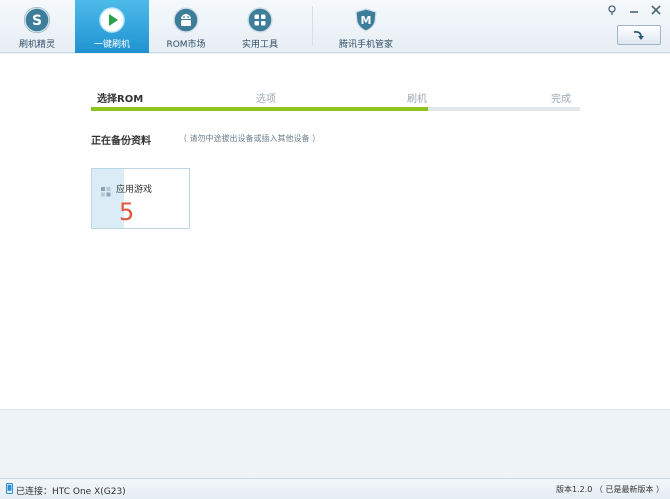  What do you see at coordinates (111, 45) in the screenshot?
I see `nav-label: 一键刷机` at bounding box center [111, 45].